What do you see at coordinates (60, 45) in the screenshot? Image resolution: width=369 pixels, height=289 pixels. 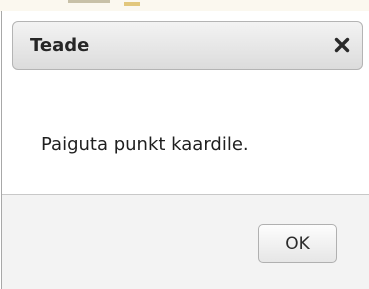 I see `dialog-title: Teade` at bounding box center [60, 45].